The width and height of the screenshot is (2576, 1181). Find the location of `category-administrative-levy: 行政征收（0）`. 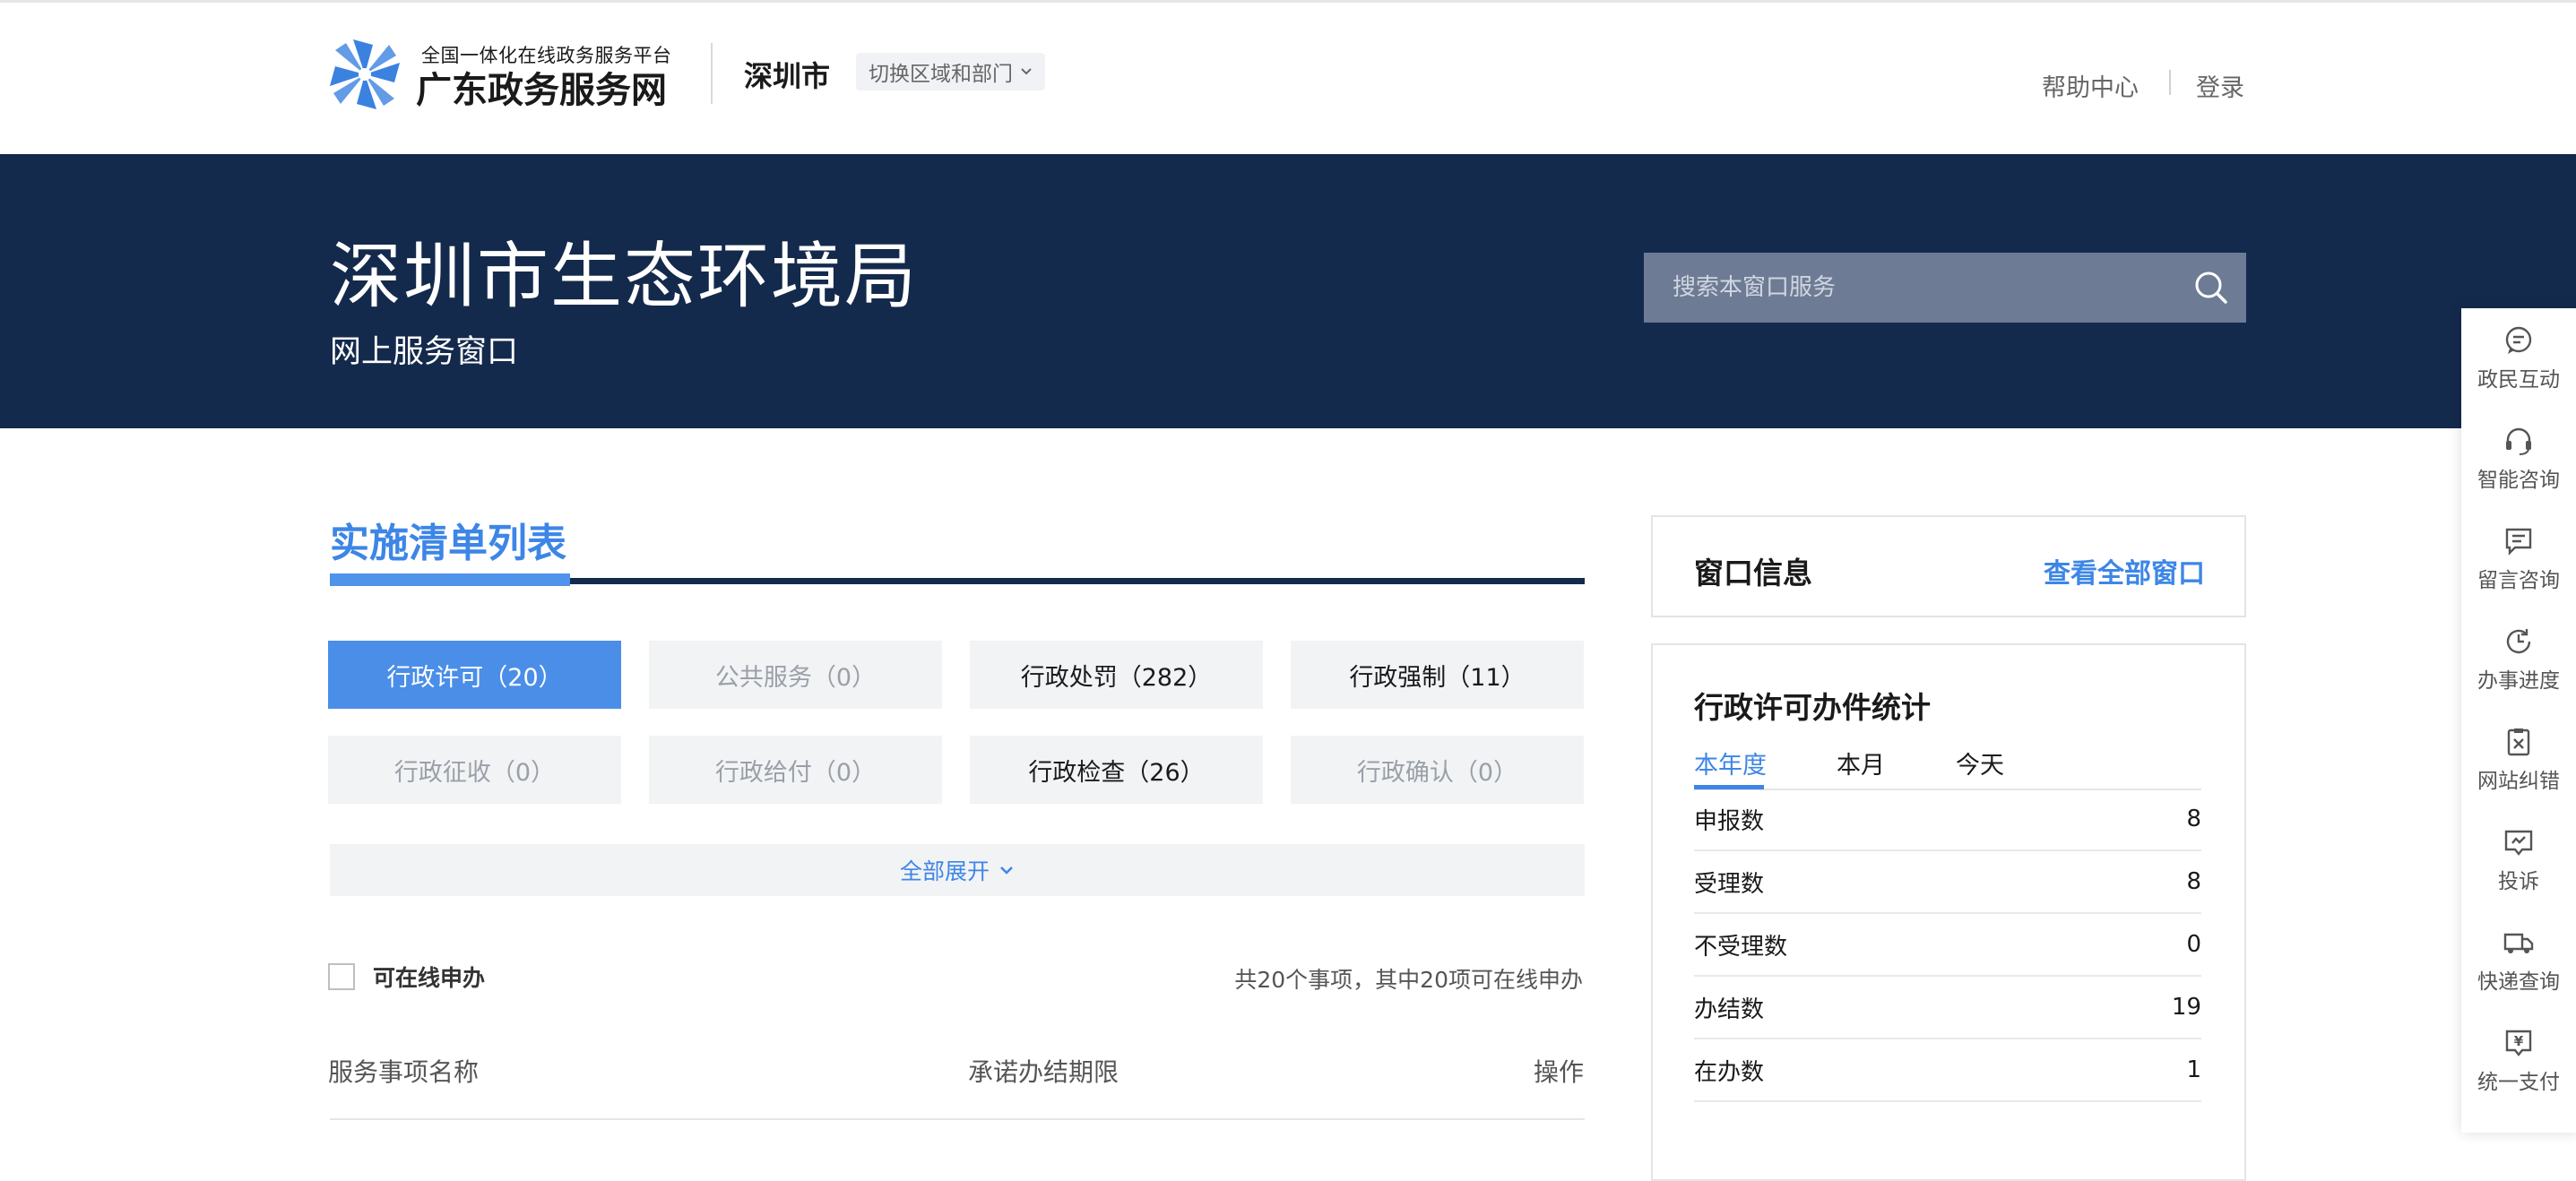

category-administrative-levy: 行政征收（0） is located at coordinates (474, 770).